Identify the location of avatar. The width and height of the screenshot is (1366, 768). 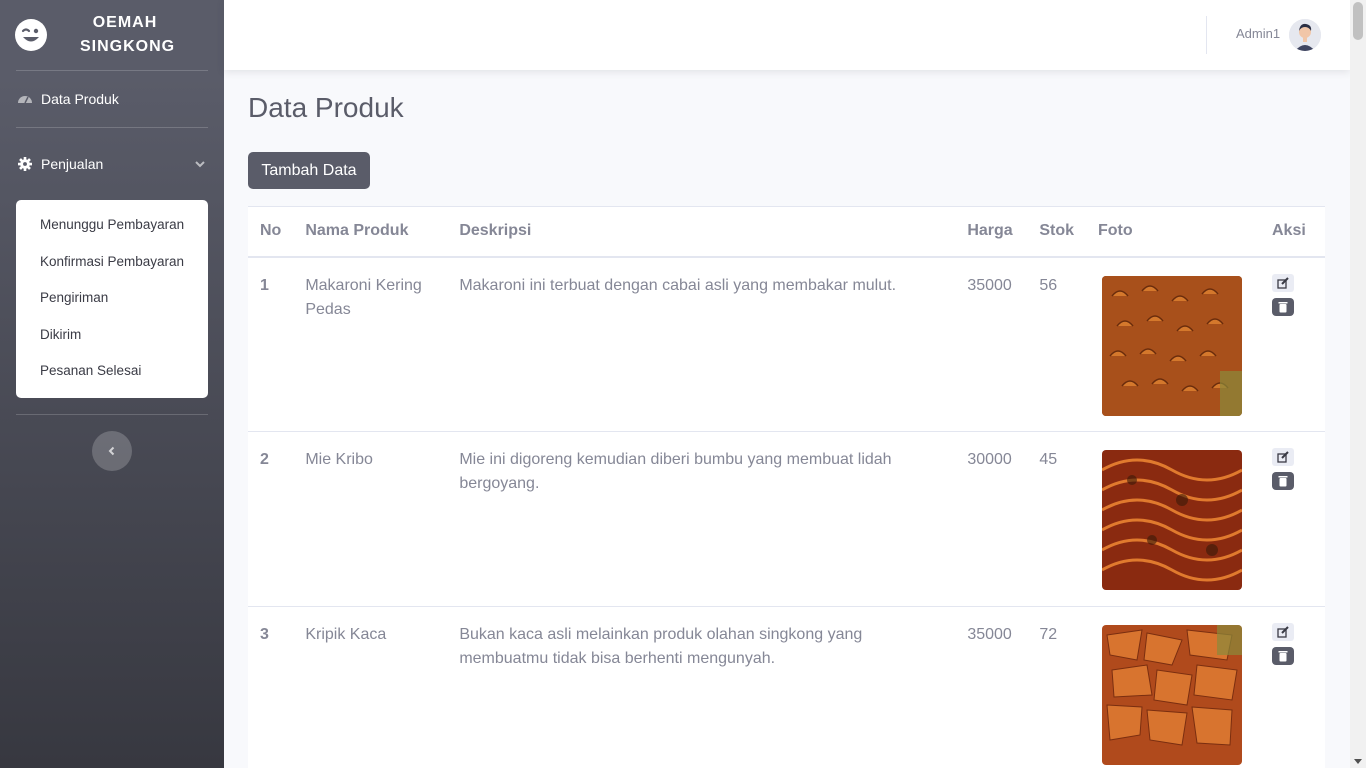
(1305, 35).